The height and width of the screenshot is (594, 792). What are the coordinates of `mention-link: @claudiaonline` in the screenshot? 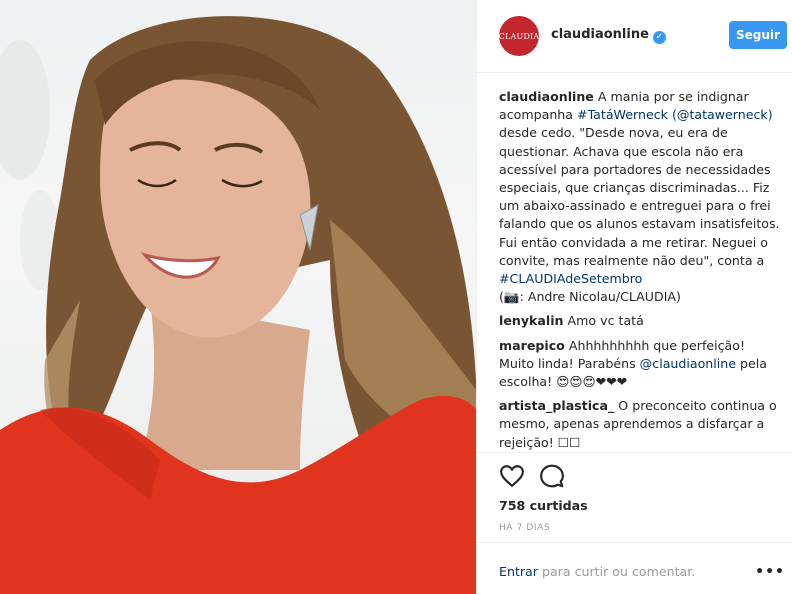 It's located at (688, 363).